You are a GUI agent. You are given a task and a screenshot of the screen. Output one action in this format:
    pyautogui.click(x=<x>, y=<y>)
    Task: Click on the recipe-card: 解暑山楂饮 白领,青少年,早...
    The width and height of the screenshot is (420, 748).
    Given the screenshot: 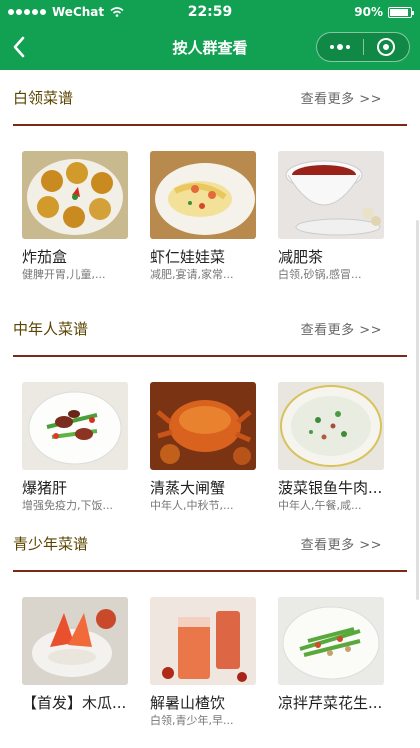 What is the action you would take?
    pyautogui.click(x=203, y=663)
    